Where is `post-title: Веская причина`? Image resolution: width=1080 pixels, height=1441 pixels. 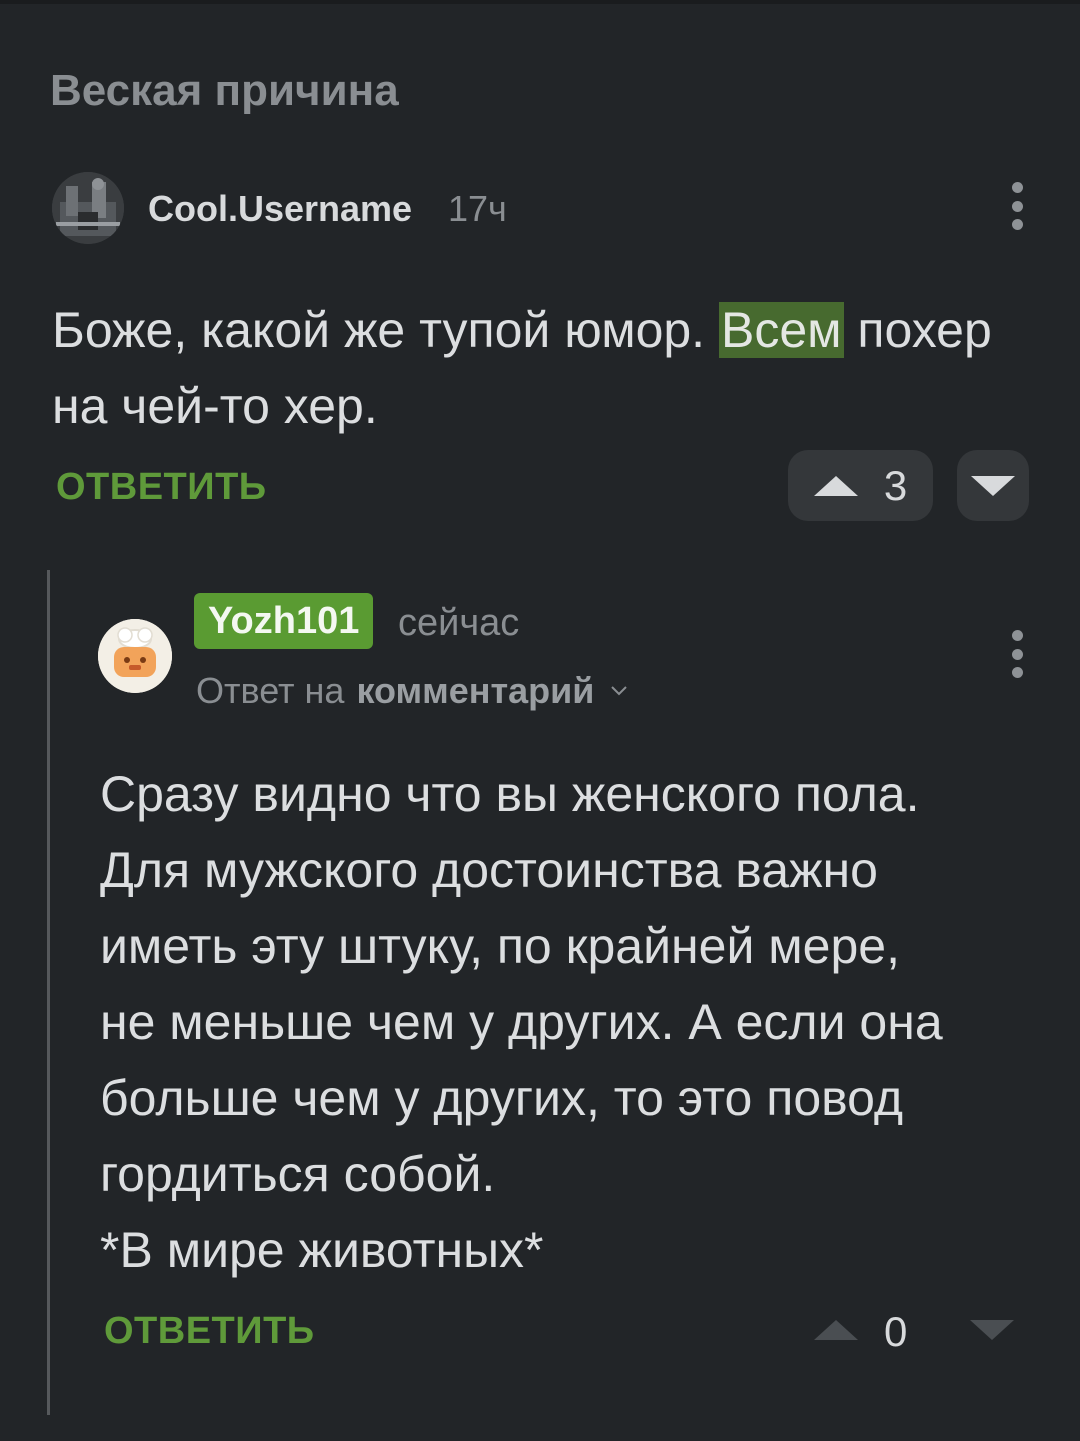 post-title: Веская причина is located at coordinates (224, 90).